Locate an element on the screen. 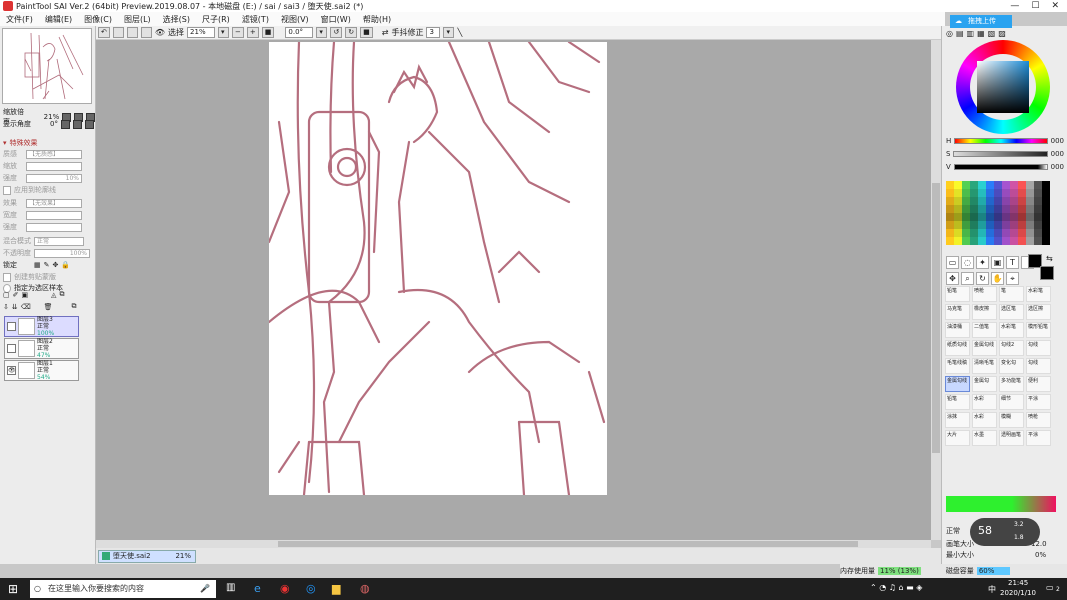  scale-slider is located at coordinates (54, 166).